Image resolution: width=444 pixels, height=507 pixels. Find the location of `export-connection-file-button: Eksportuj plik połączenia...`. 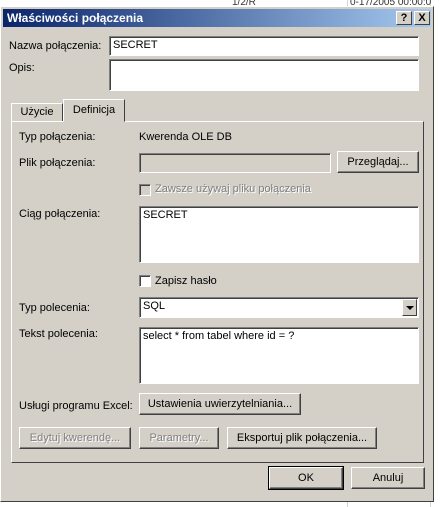

export-connection-file-button: Eksportuj plik połączenia... is located at coordinates (302, 438).